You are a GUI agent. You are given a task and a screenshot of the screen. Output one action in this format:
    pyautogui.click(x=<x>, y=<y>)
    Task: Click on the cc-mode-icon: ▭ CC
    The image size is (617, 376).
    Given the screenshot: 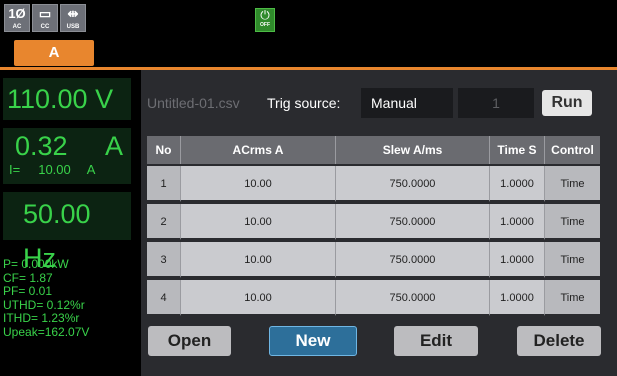 What is the action you would take?
    pyautogui.click(x=45, y=18)
    